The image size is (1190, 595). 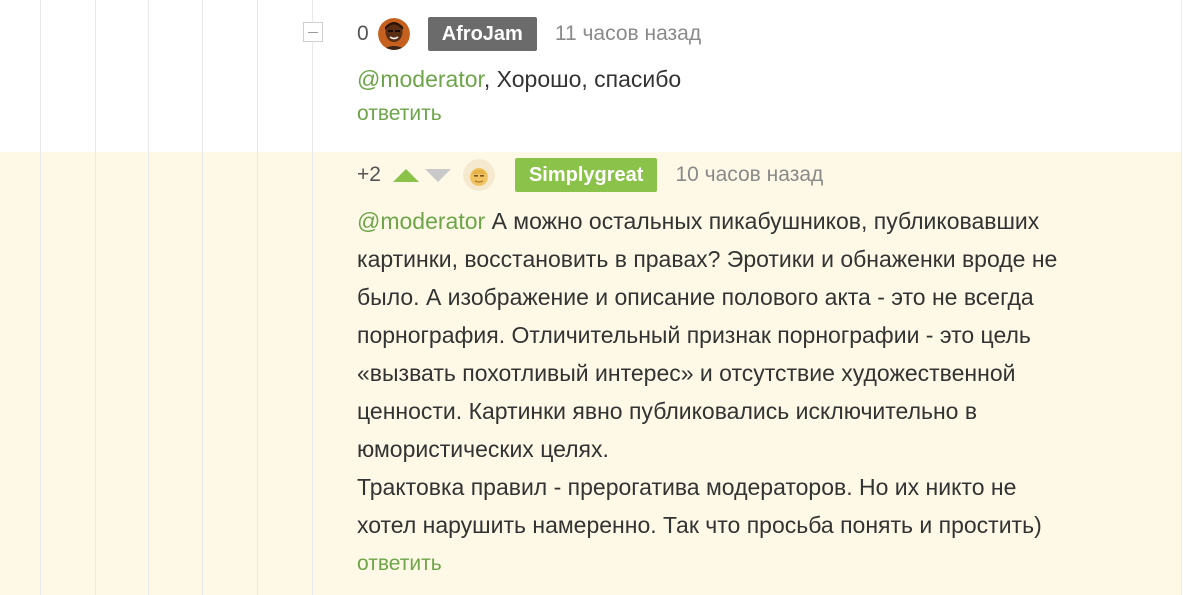 What do you see at coordinates (363, 33) in the screenshot?
I see `comment-rating: 0` at bounding box center [363, 33].